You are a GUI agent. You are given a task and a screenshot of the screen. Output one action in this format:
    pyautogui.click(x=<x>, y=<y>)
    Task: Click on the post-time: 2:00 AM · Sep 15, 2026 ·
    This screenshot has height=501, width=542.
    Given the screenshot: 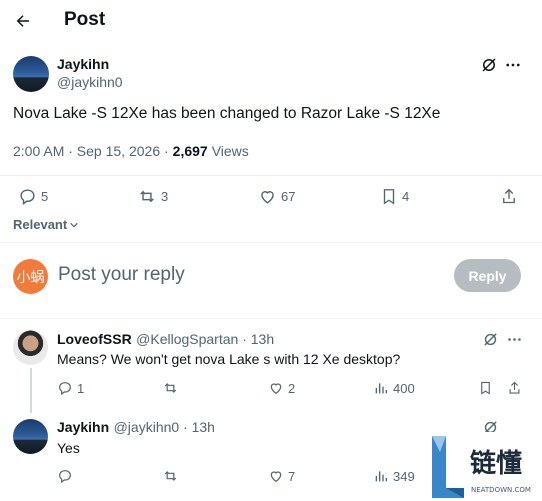 What is the action you would take?
    pyautogui.click(x=91, y=151)
    